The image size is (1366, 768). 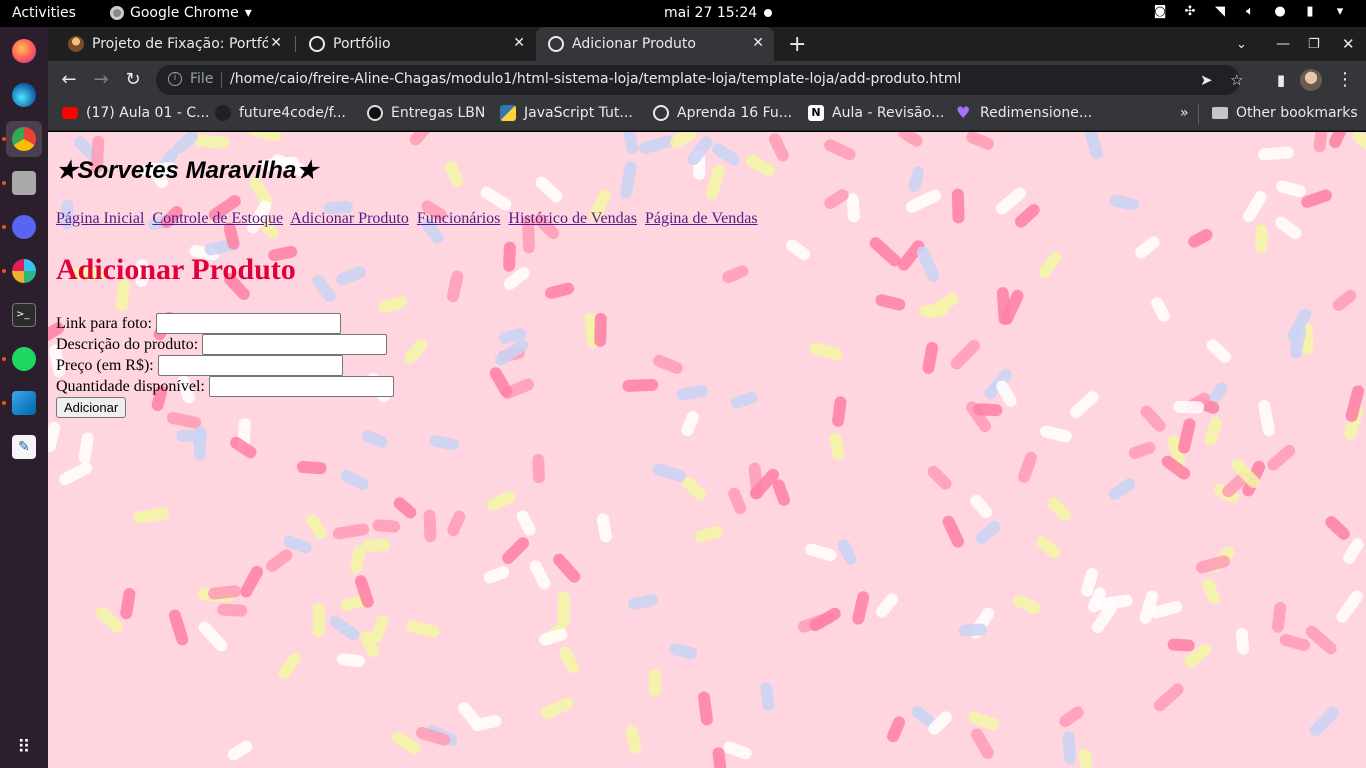 I want to click on bookmark-star-icon: ☆, so click(x=1236, y=80).